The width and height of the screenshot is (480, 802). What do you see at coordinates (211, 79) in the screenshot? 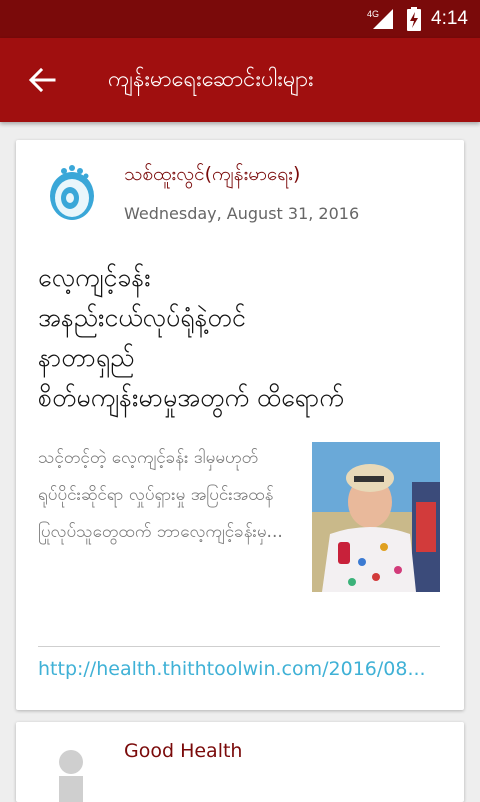
I see `page-title: ကျန်းမာရေးဆောင်းပါးများ` at bounding box center [211, 79].